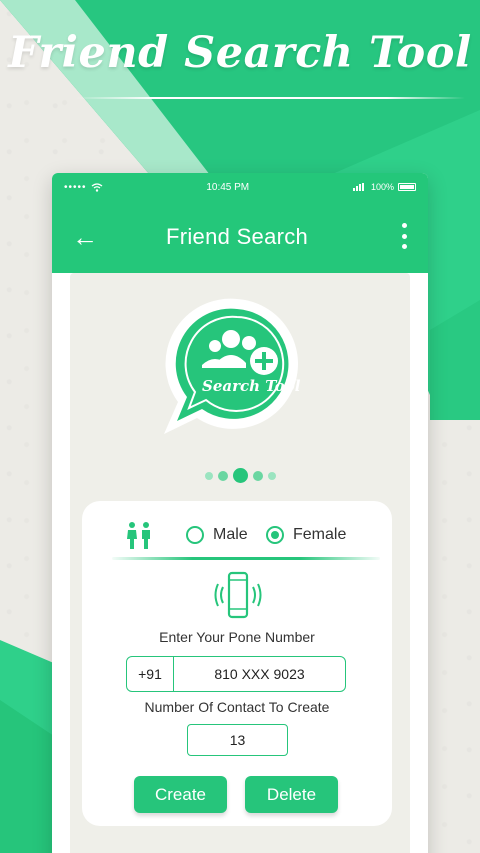  Describe the element at coordinates (75, 187) in the screenshot. I see `signal-dots: •••••` at that location.